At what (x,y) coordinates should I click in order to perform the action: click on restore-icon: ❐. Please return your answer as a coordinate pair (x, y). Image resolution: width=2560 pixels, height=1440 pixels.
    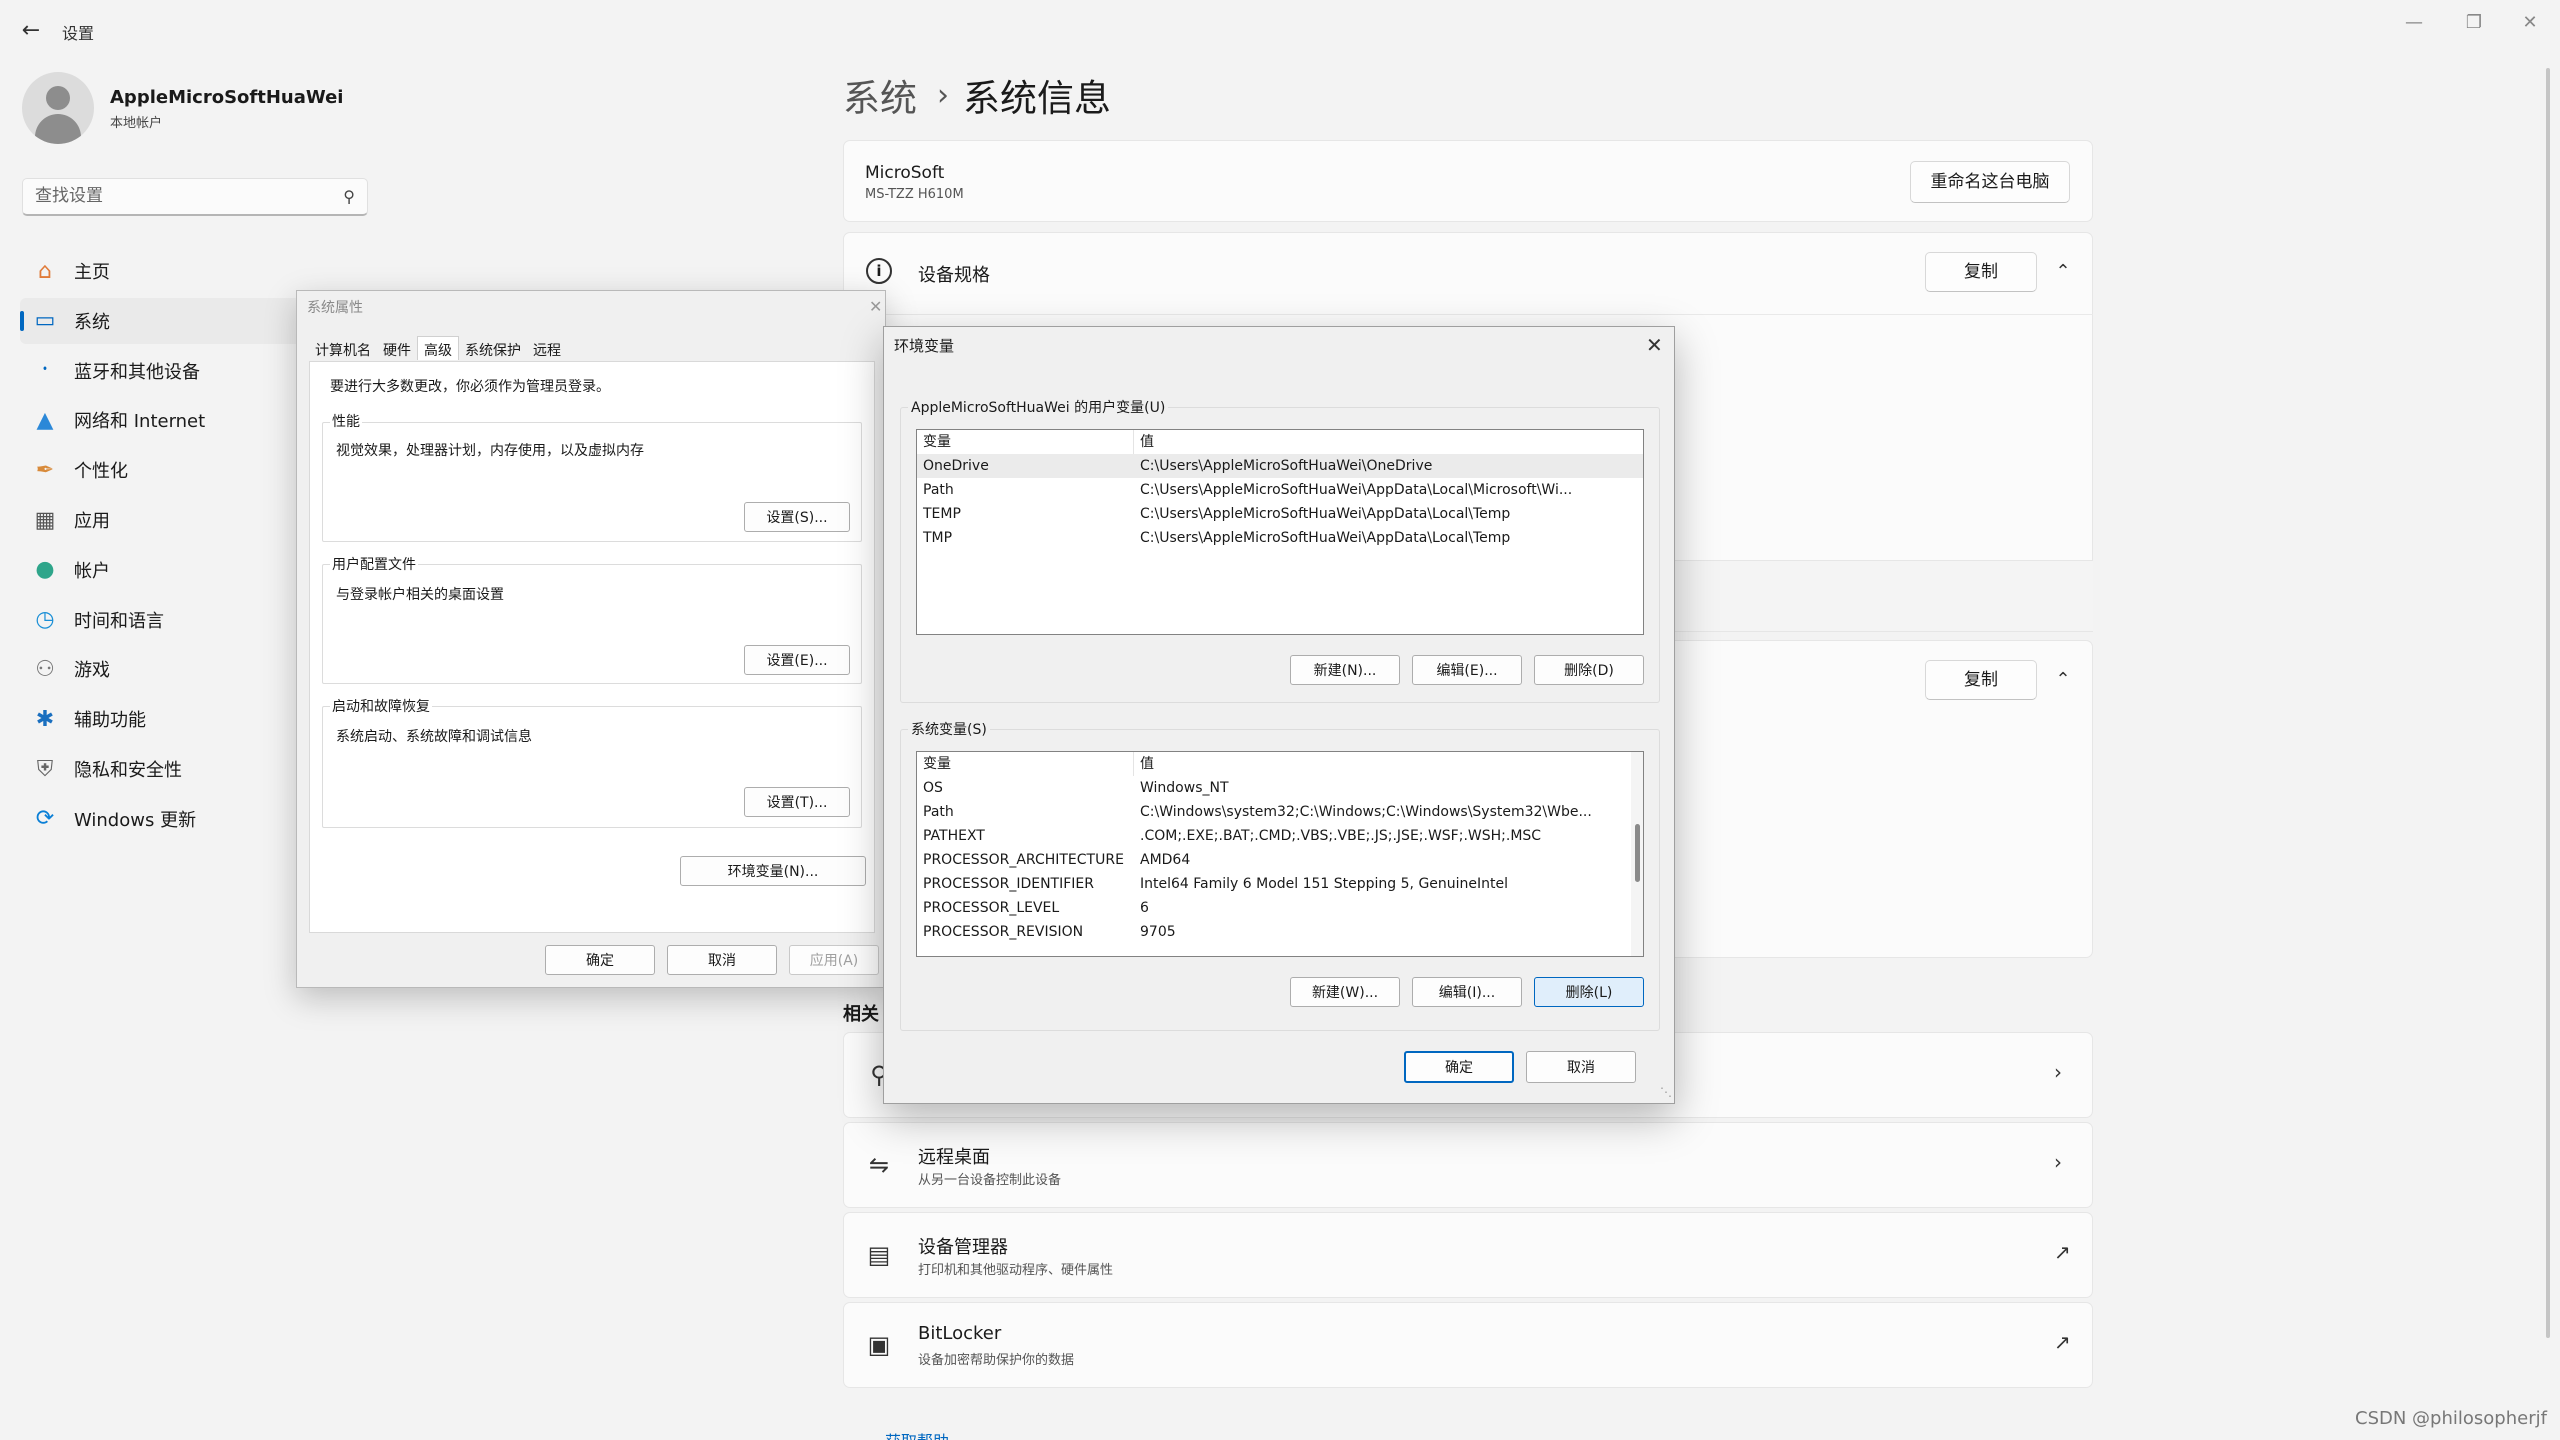
    Looking at the image, I should click on (2474, 23).